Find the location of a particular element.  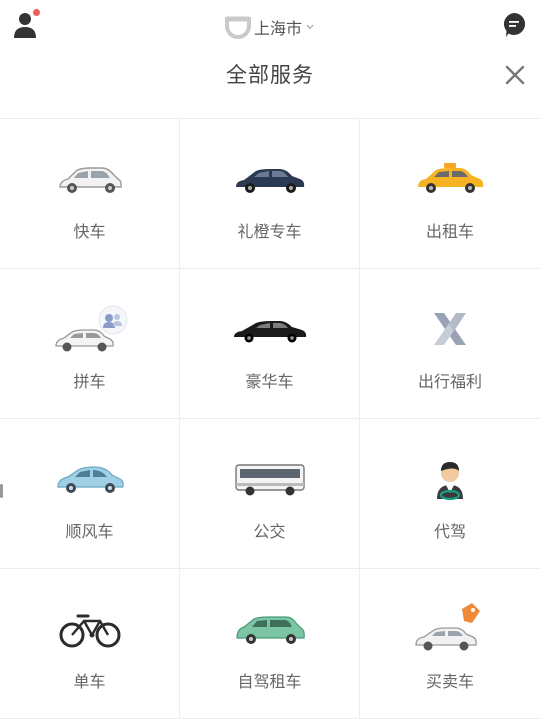

bicycle-icon is located at coordinates (89, 631).